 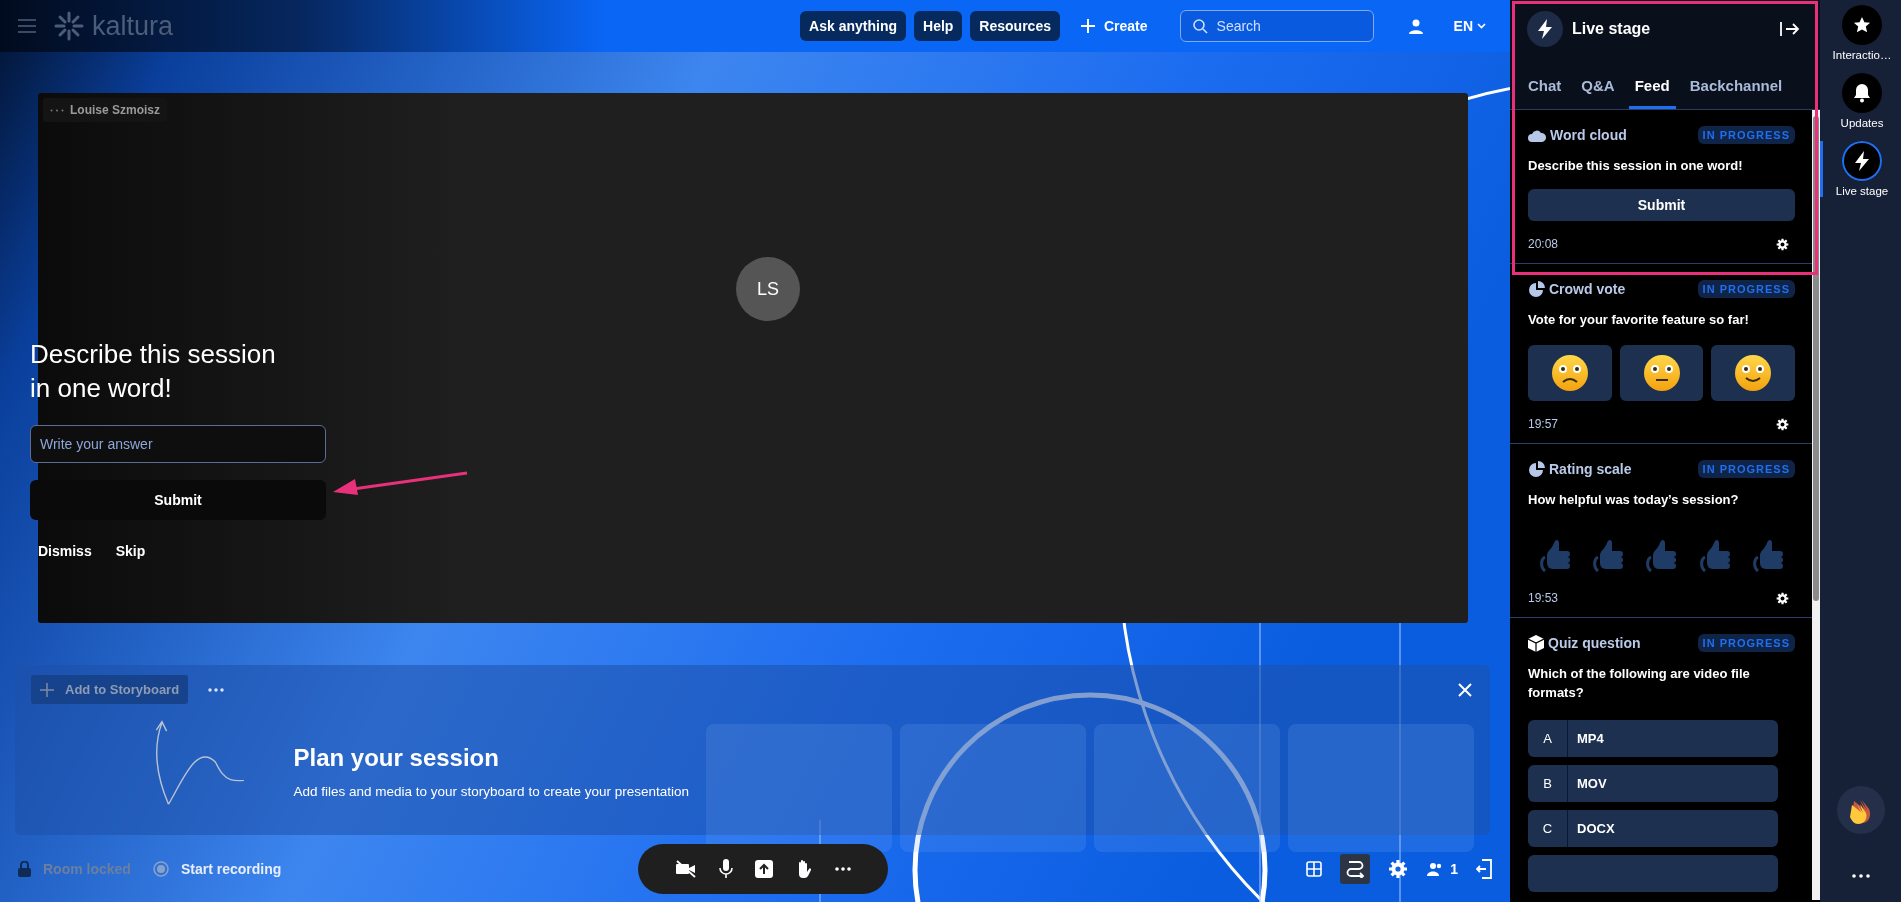 I want to click on answer-option: A MP4, so click(x=1653, y=738).